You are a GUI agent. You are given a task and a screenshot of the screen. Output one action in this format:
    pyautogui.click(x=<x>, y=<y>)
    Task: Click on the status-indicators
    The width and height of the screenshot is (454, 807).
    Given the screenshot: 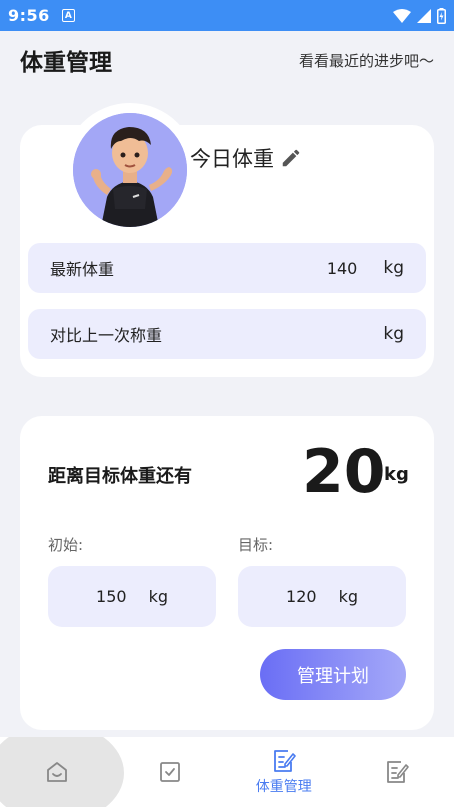 What is the action you would take?
    pyautogui.click(x=419, y=15)
    